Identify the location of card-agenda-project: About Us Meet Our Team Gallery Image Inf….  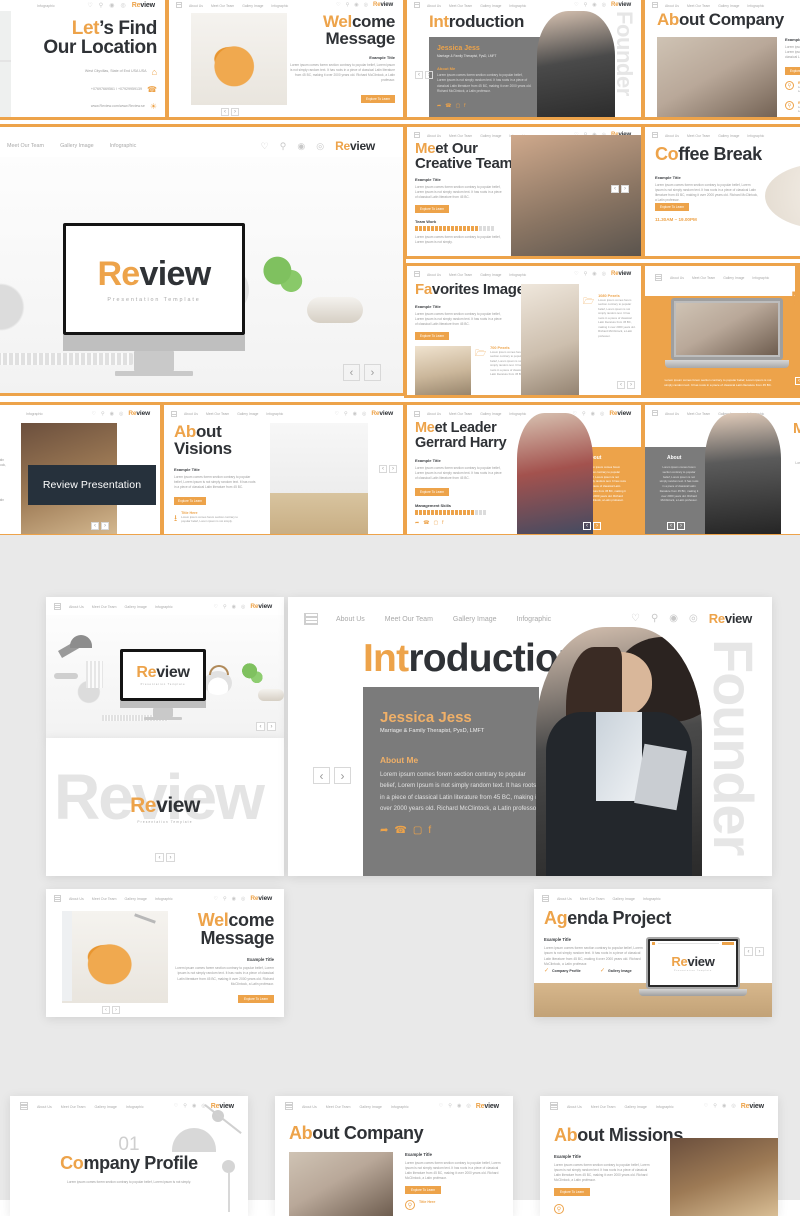
(653, 953).